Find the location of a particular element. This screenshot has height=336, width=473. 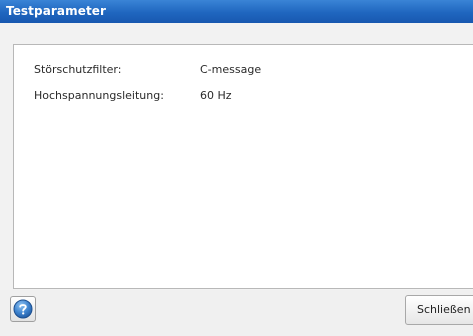

parameter-label-power-line: Hochspannungsleitung: is located at coordinates (99, 95).